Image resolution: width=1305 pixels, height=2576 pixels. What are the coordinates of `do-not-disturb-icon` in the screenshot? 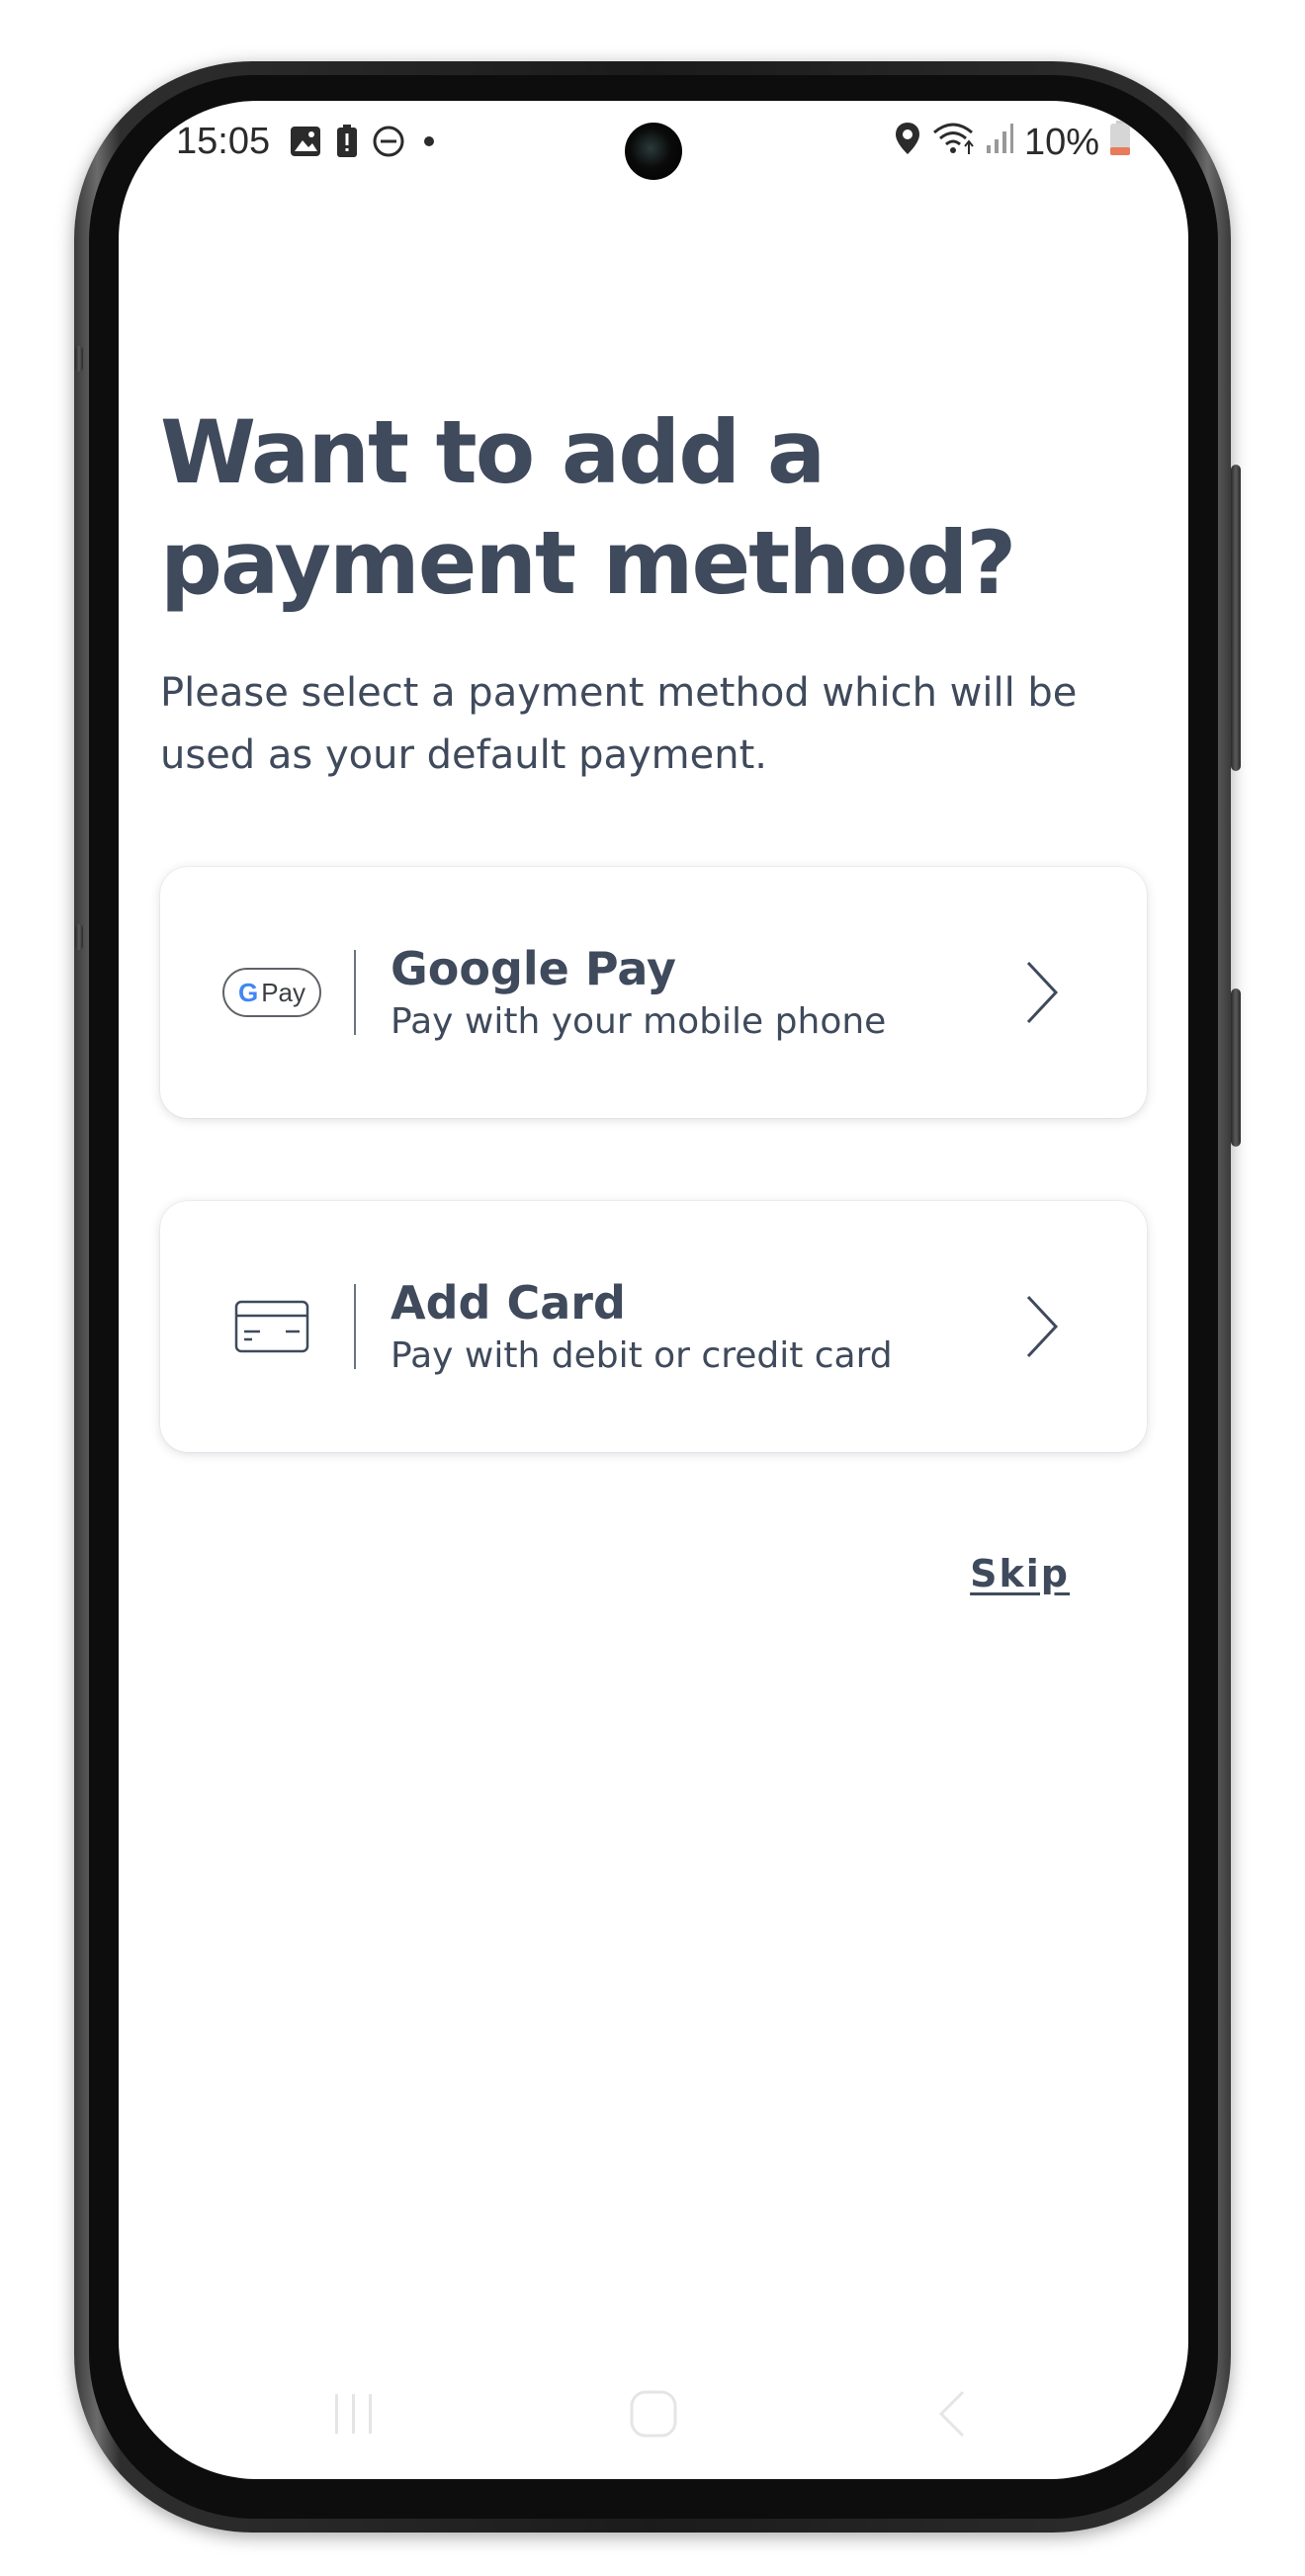 It's located at (389, 146).